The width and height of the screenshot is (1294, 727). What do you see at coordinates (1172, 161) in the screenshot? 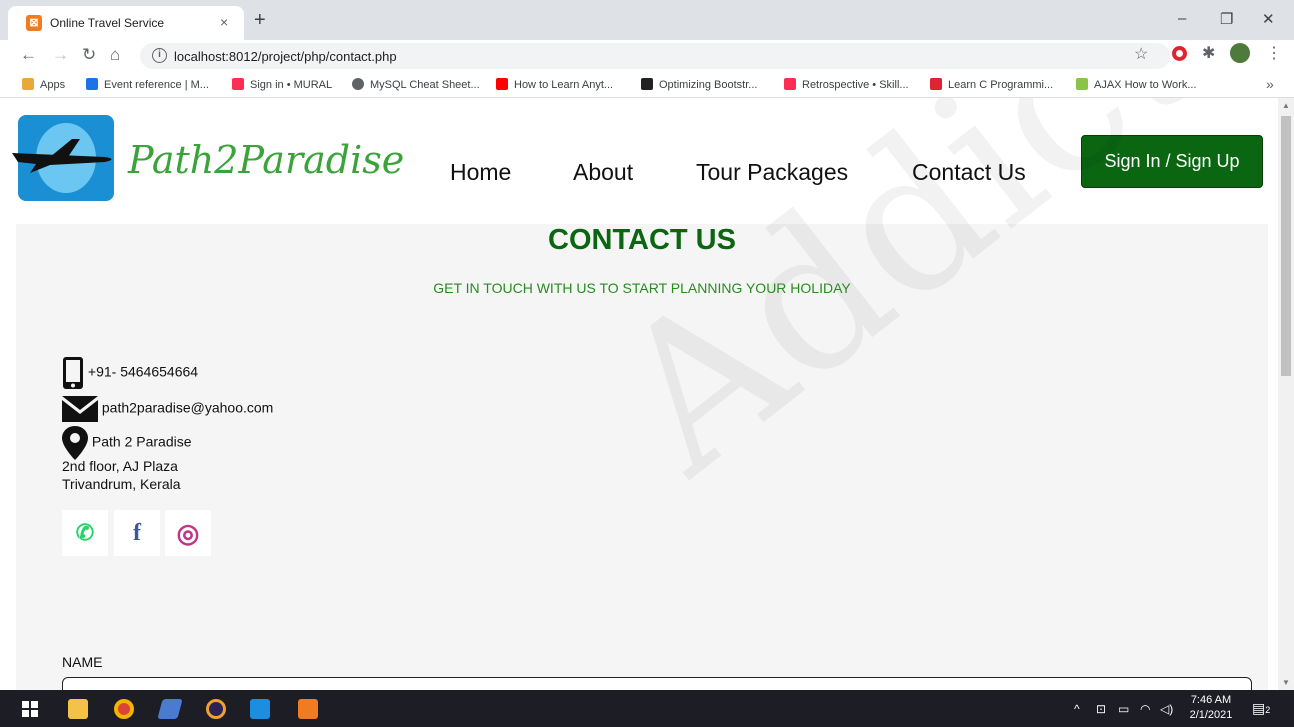
I see `sign-in-sign-up-button: Sign In / Sign Up` at bounding box center [1172, 161].